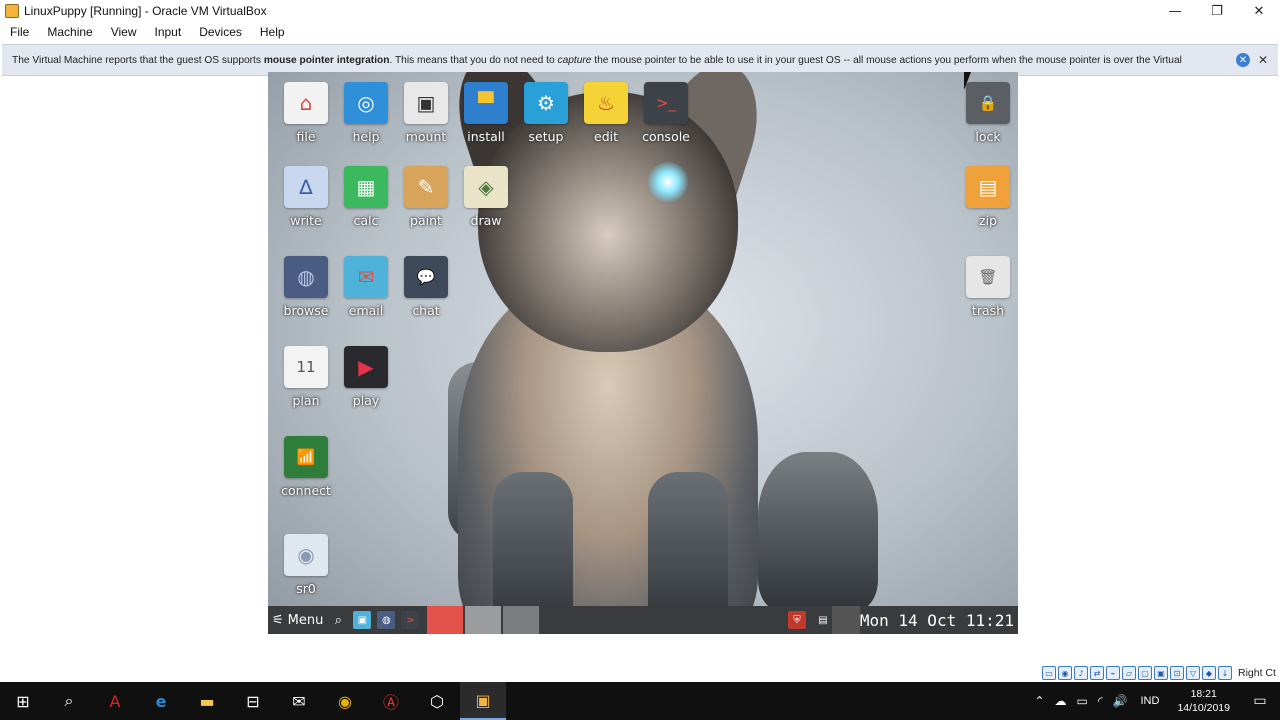  What do you see at coordinates (797, 620) in the screenshot?
I see `firewall-shield-icon: ⛨` at bounding box center [797, 620].